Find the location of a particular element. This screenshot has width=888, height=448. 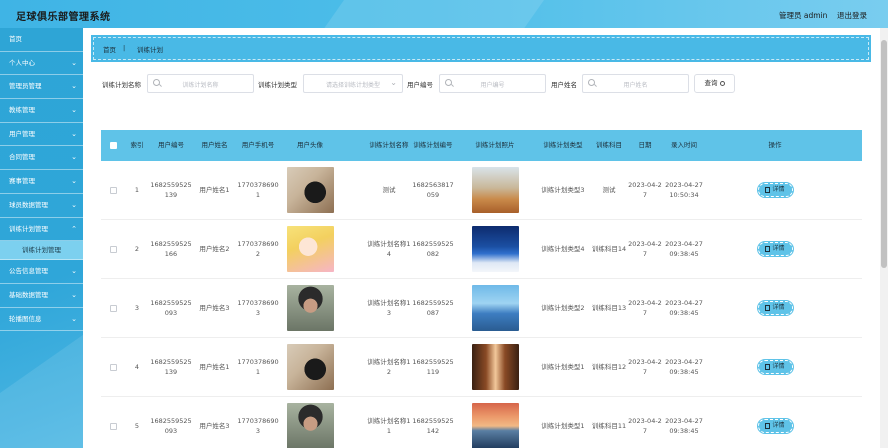

sidebar-item-personal-center: 个人中心 ⌄ is located at coordinates (41, 64).